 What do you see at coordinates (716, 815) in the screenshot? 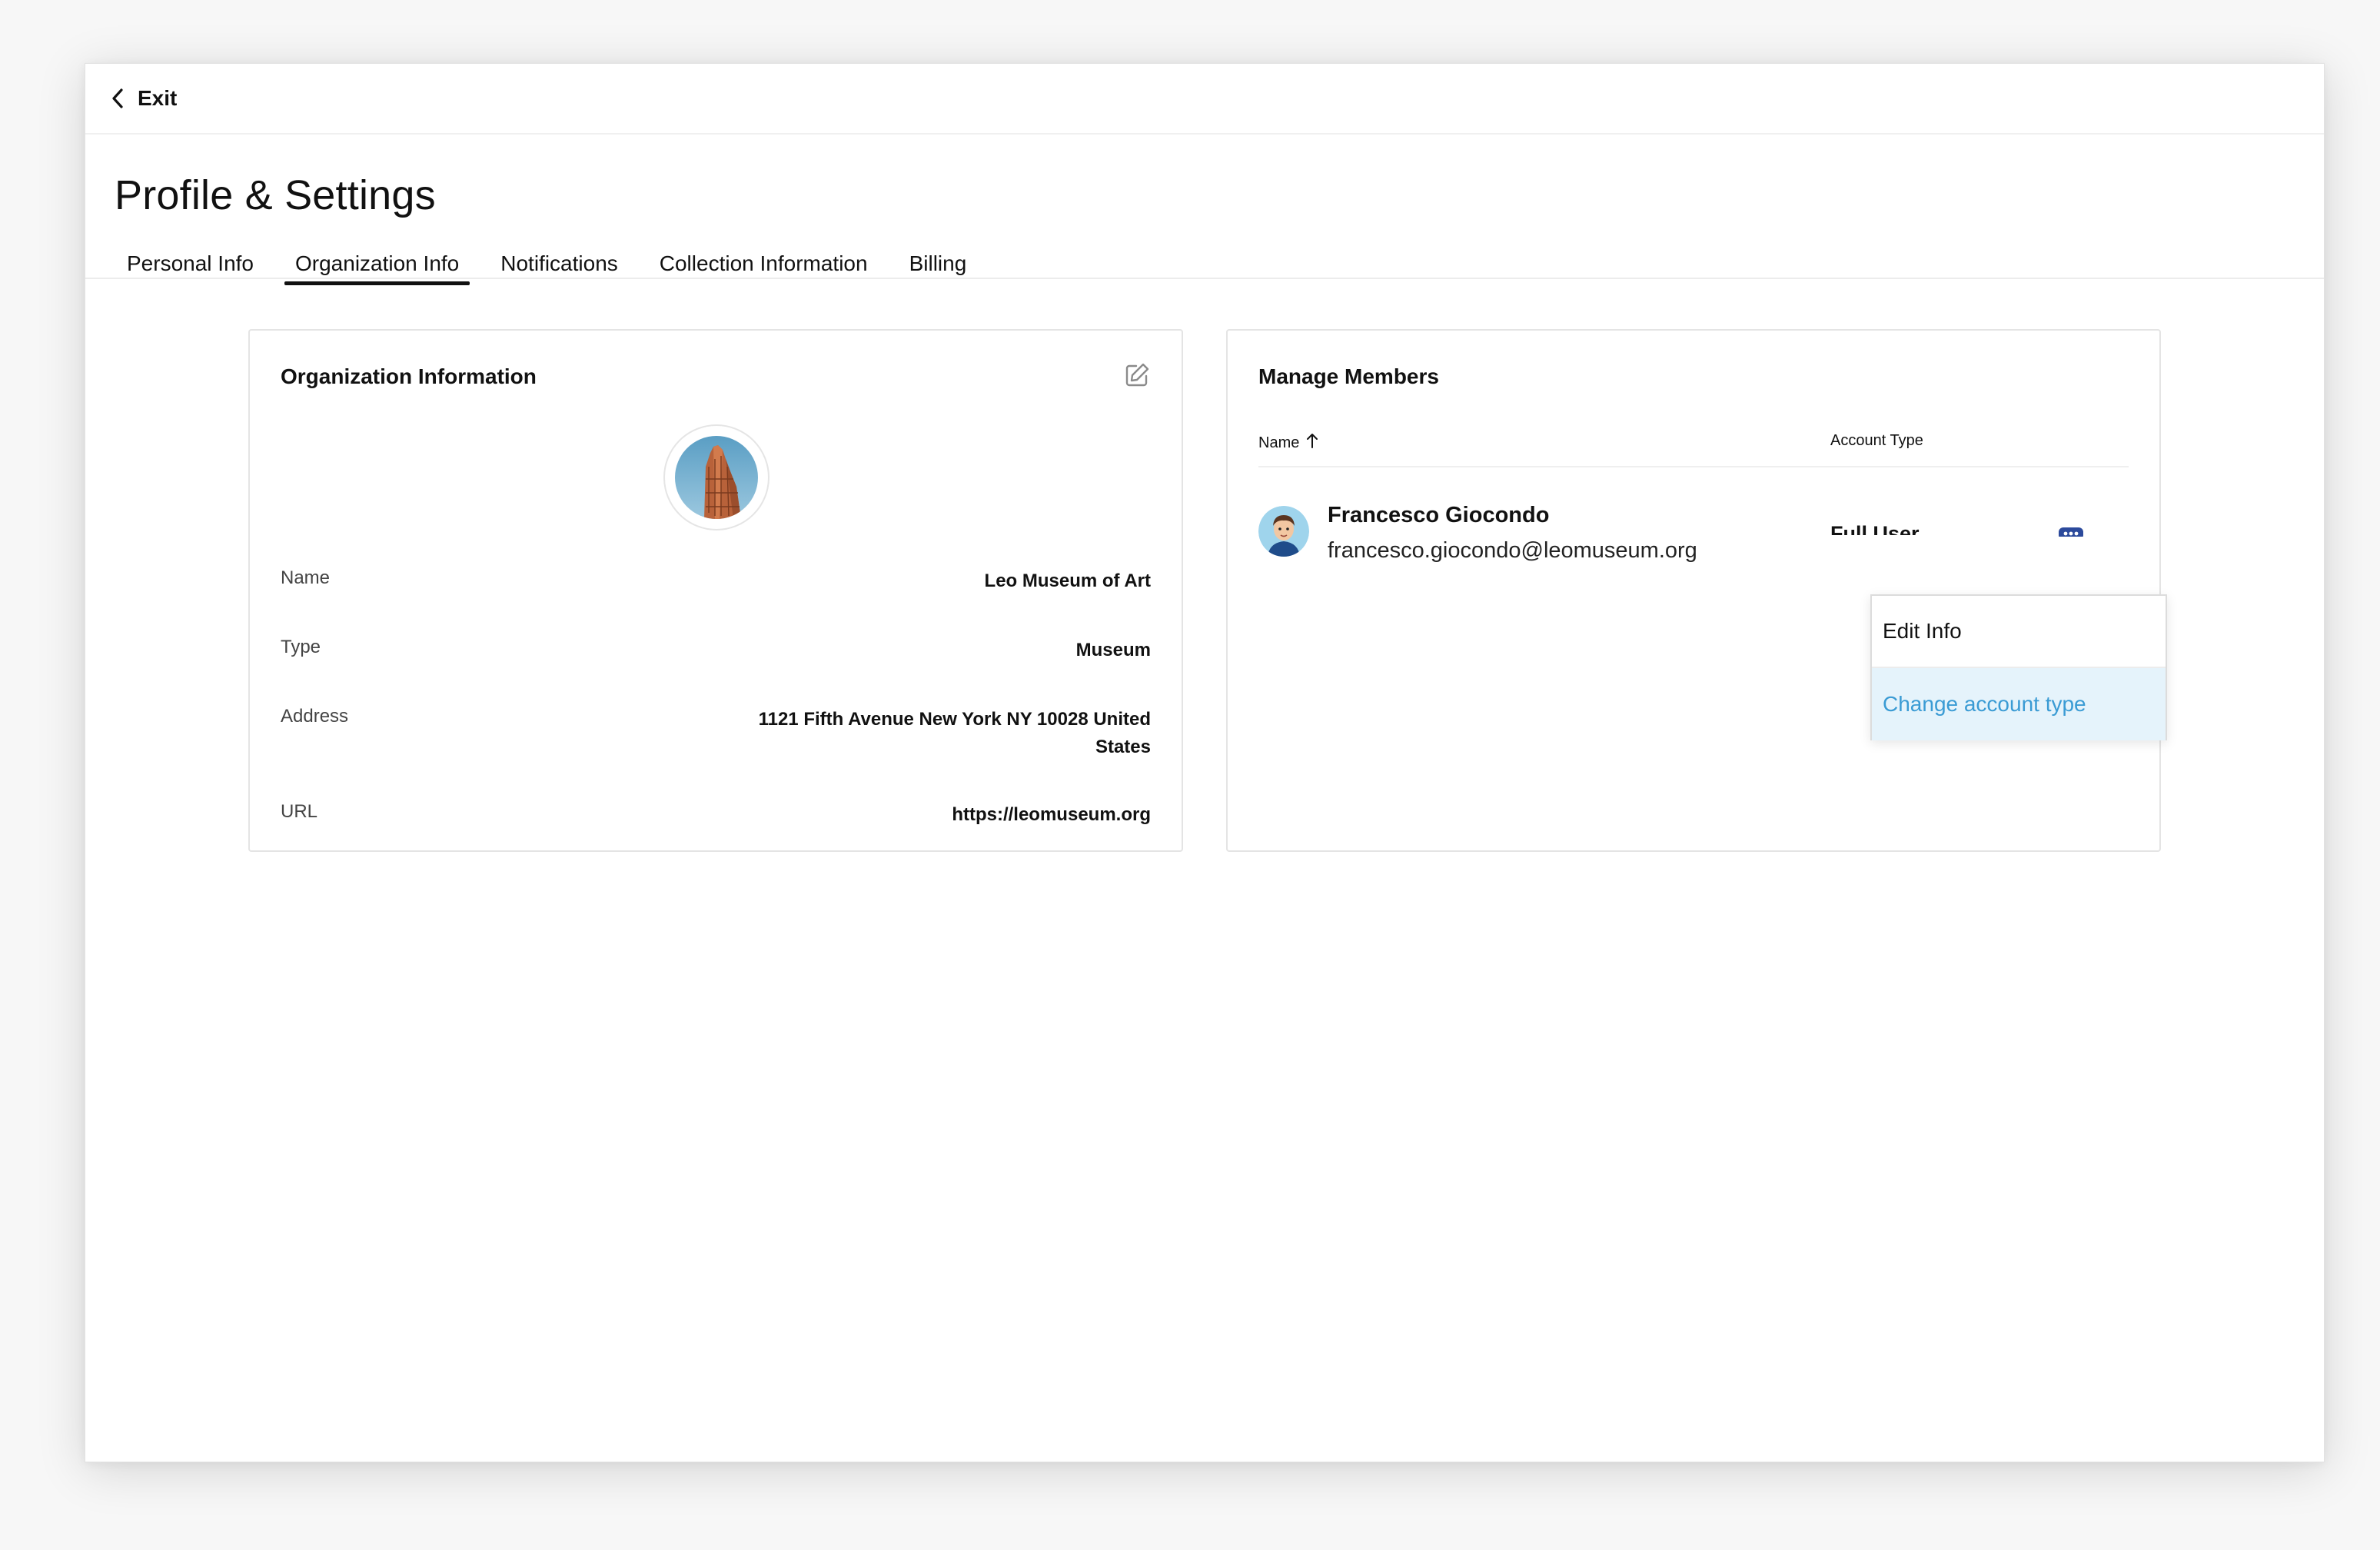
I see `info-row-url: URL https://leomuseum.org` at bounding box center [716, 815].